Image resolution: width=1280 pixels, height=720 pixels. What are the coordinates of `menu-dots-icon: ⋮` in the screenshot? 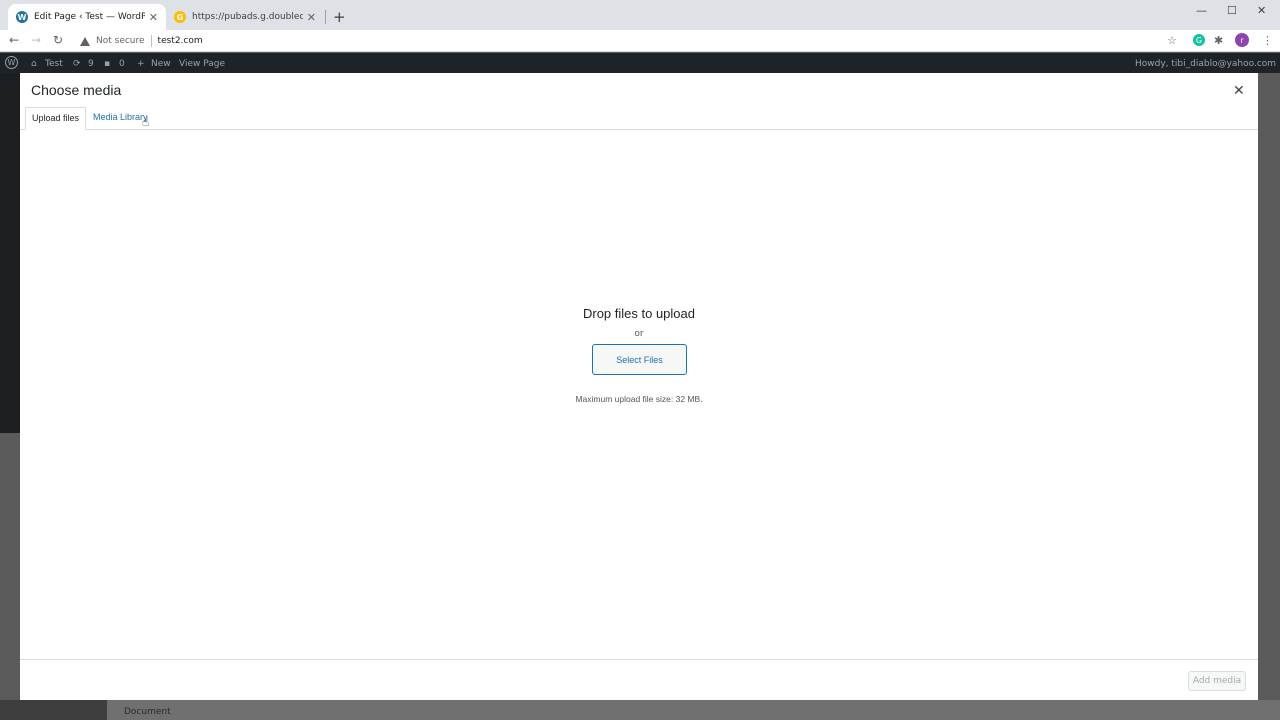 It's located at (1267, 40).